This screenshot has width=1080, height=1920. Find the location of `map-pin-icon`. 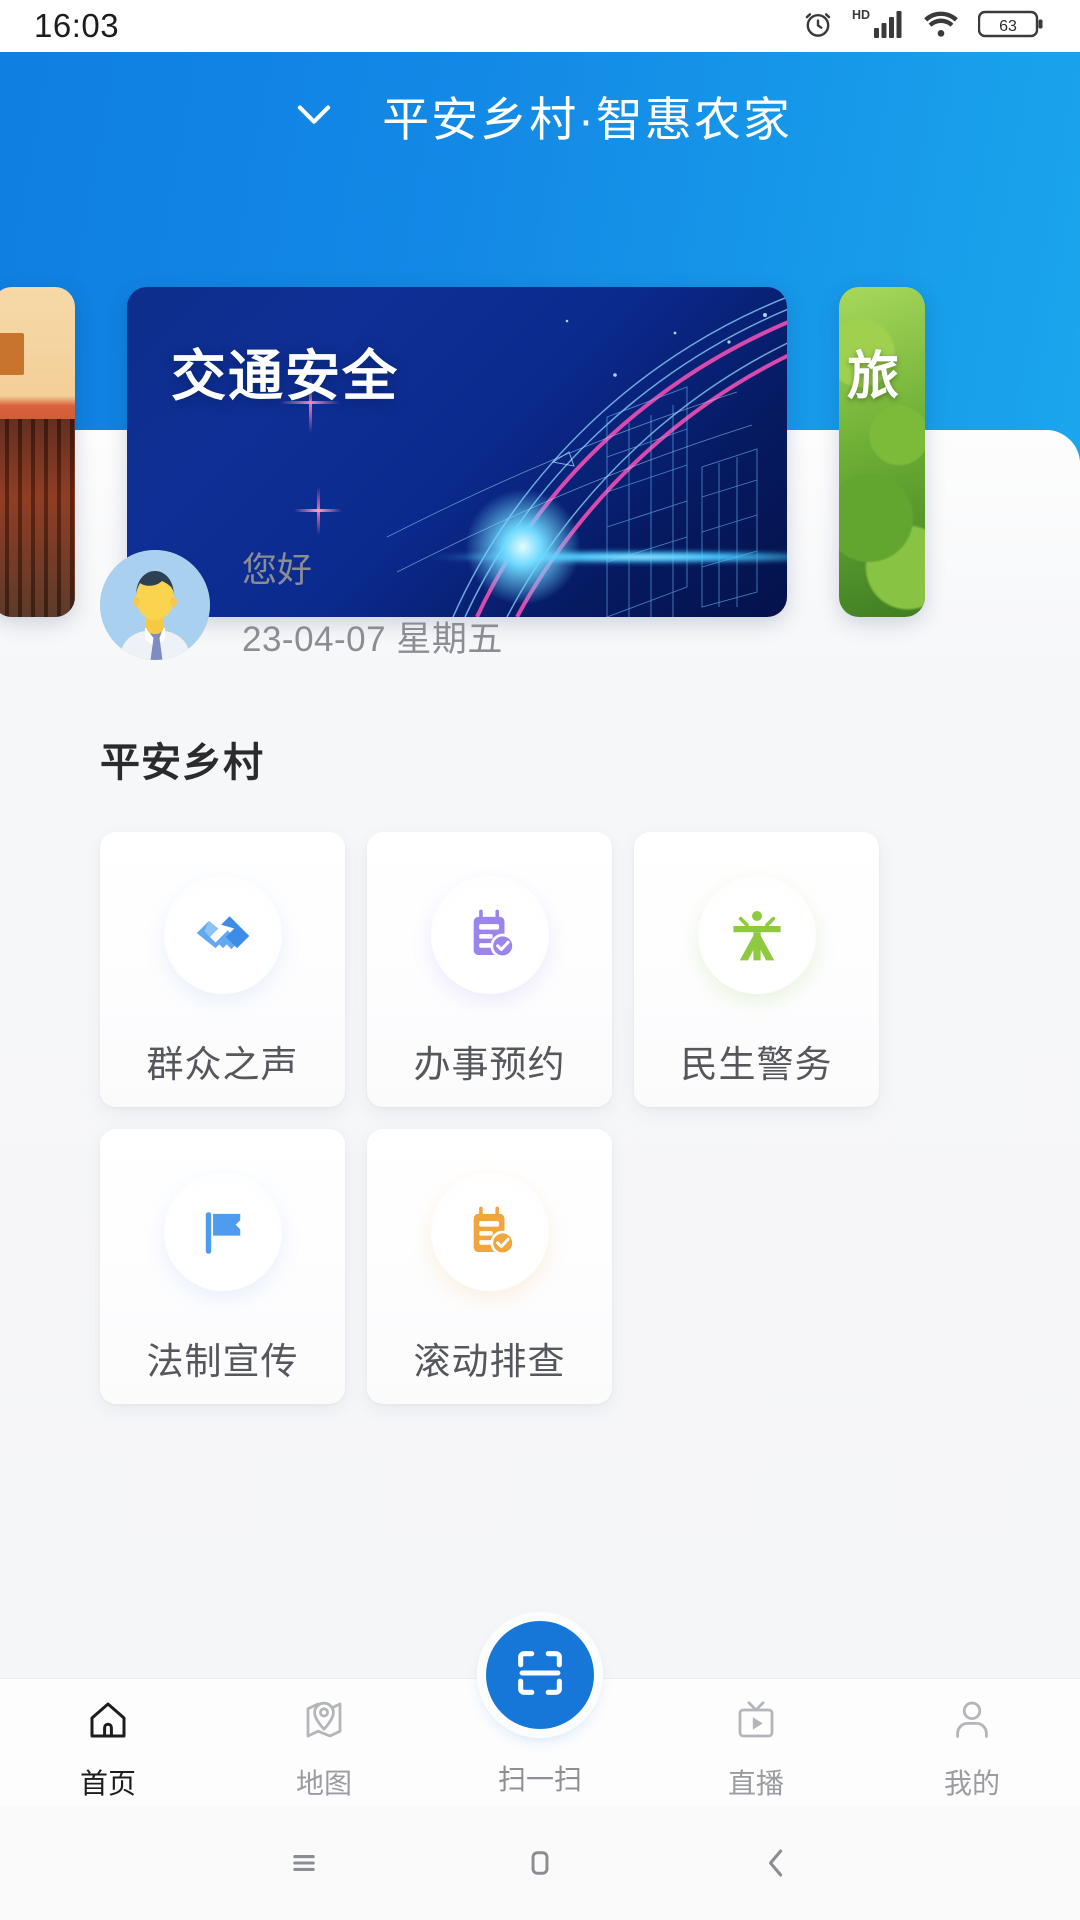

map-pin-icon is located at coordinates (324, 1722).